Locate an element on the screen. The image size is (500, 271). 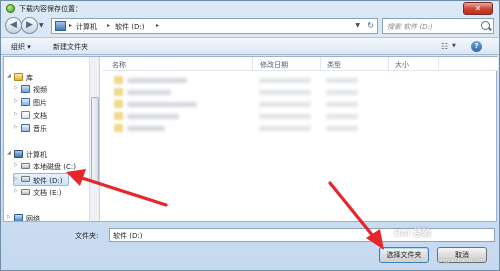
nav-item-label: 音乐 is located at coordinates (40, 129).